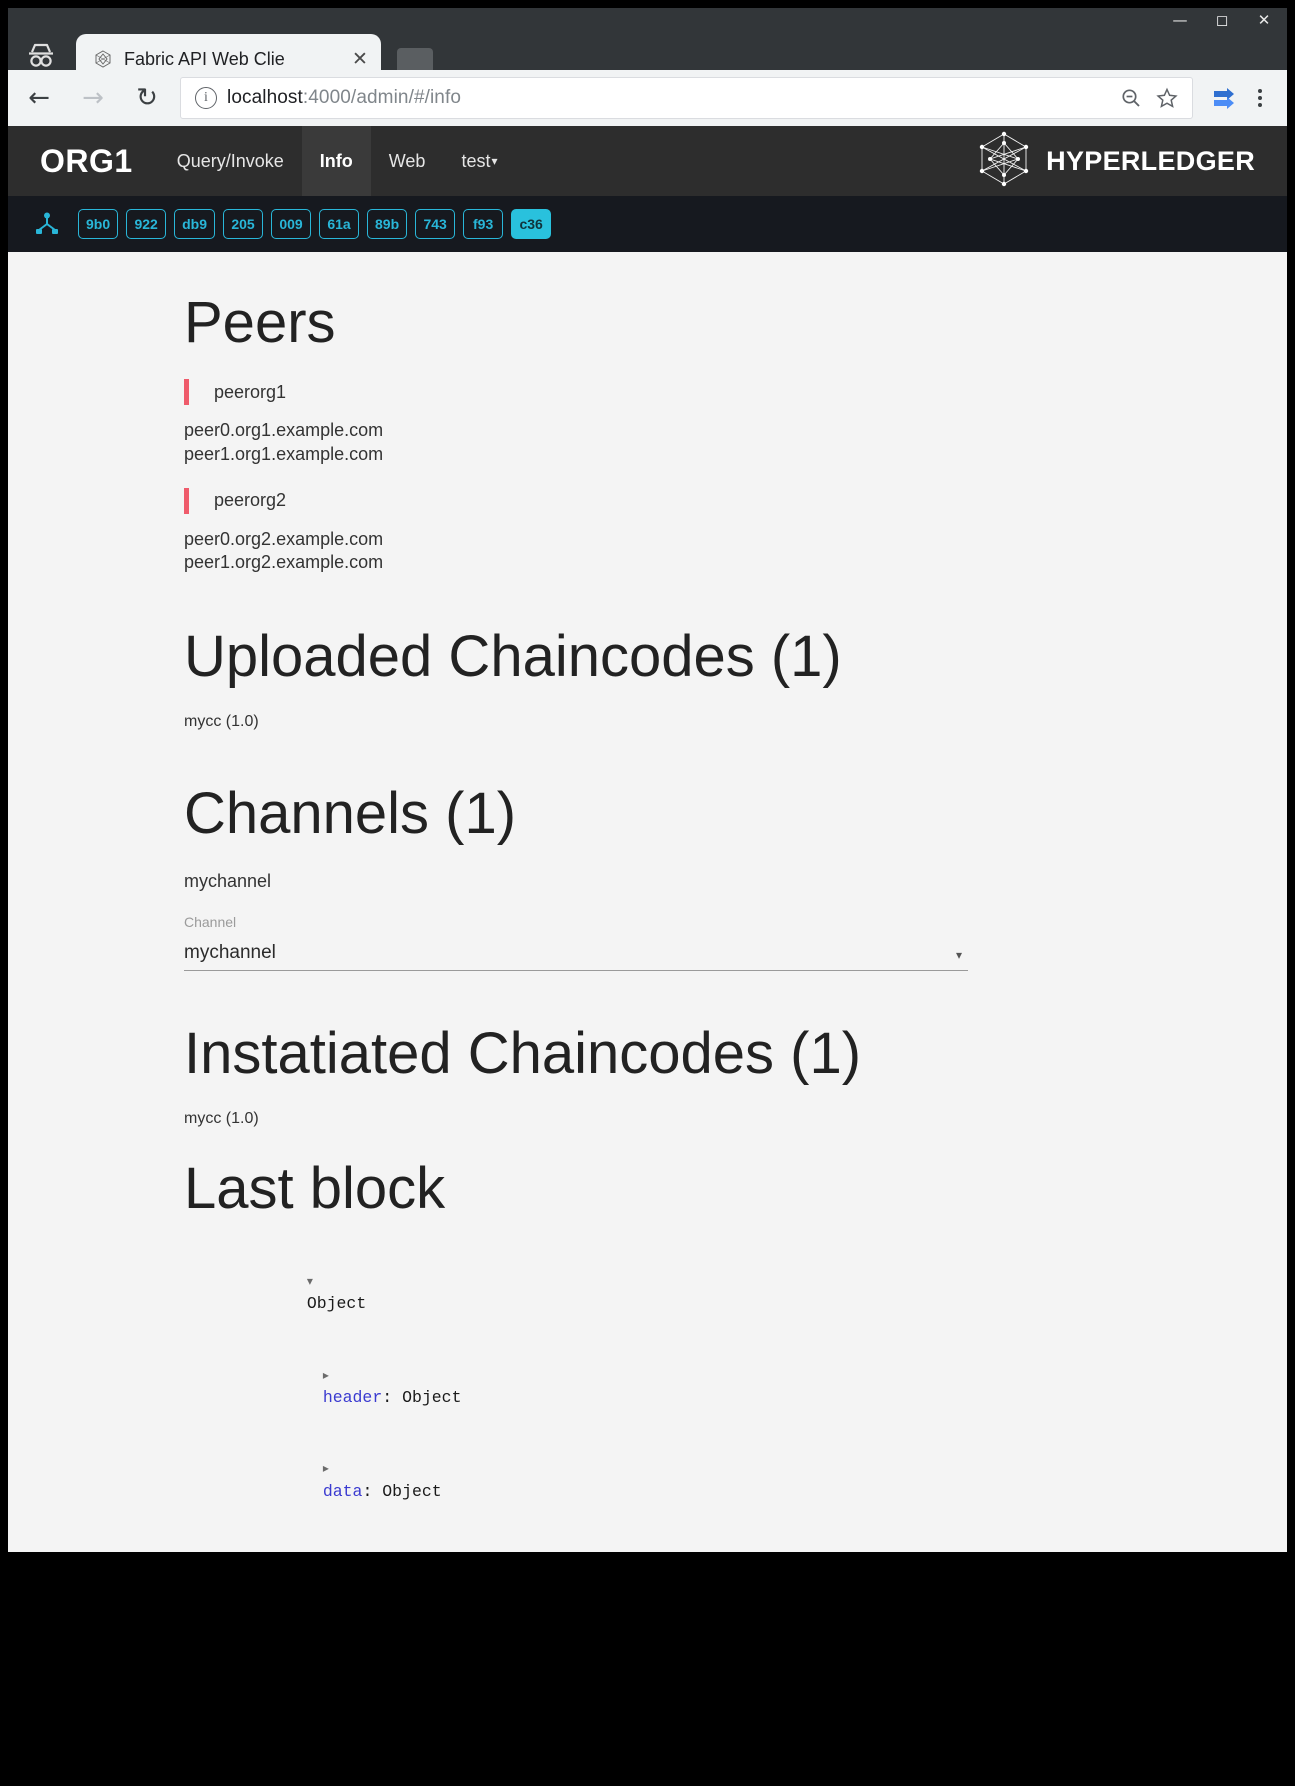 The image size is (1295, 1786). What do you see at coordinates (221, 722) in the screenshot?
I see `uploaded-chaincode-item: mycc (1.0)` at bounding box center [221, 722].